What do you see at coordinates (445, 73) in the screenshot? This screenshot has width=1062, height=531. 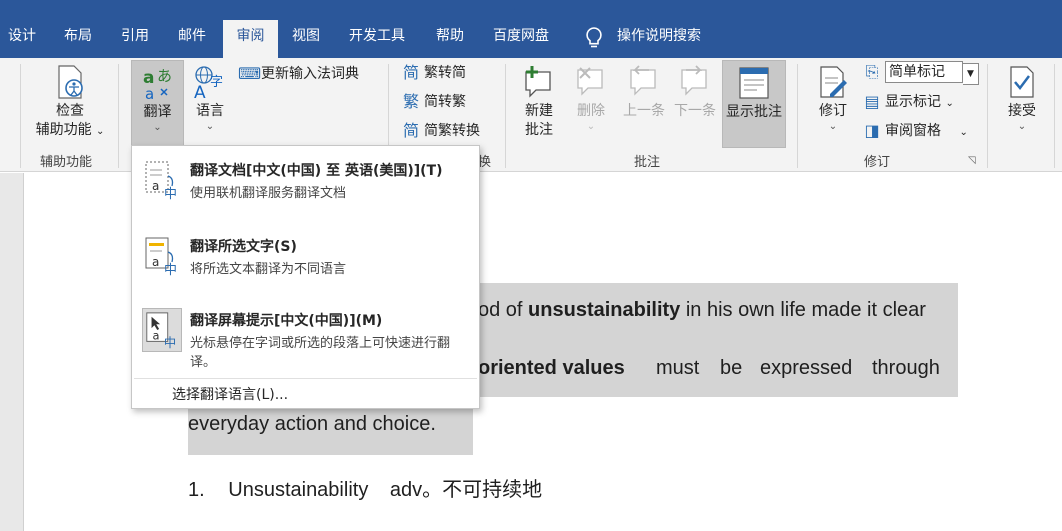 I see `trad-to-simp-label: 繁转简` at bounding box center [445, 73].